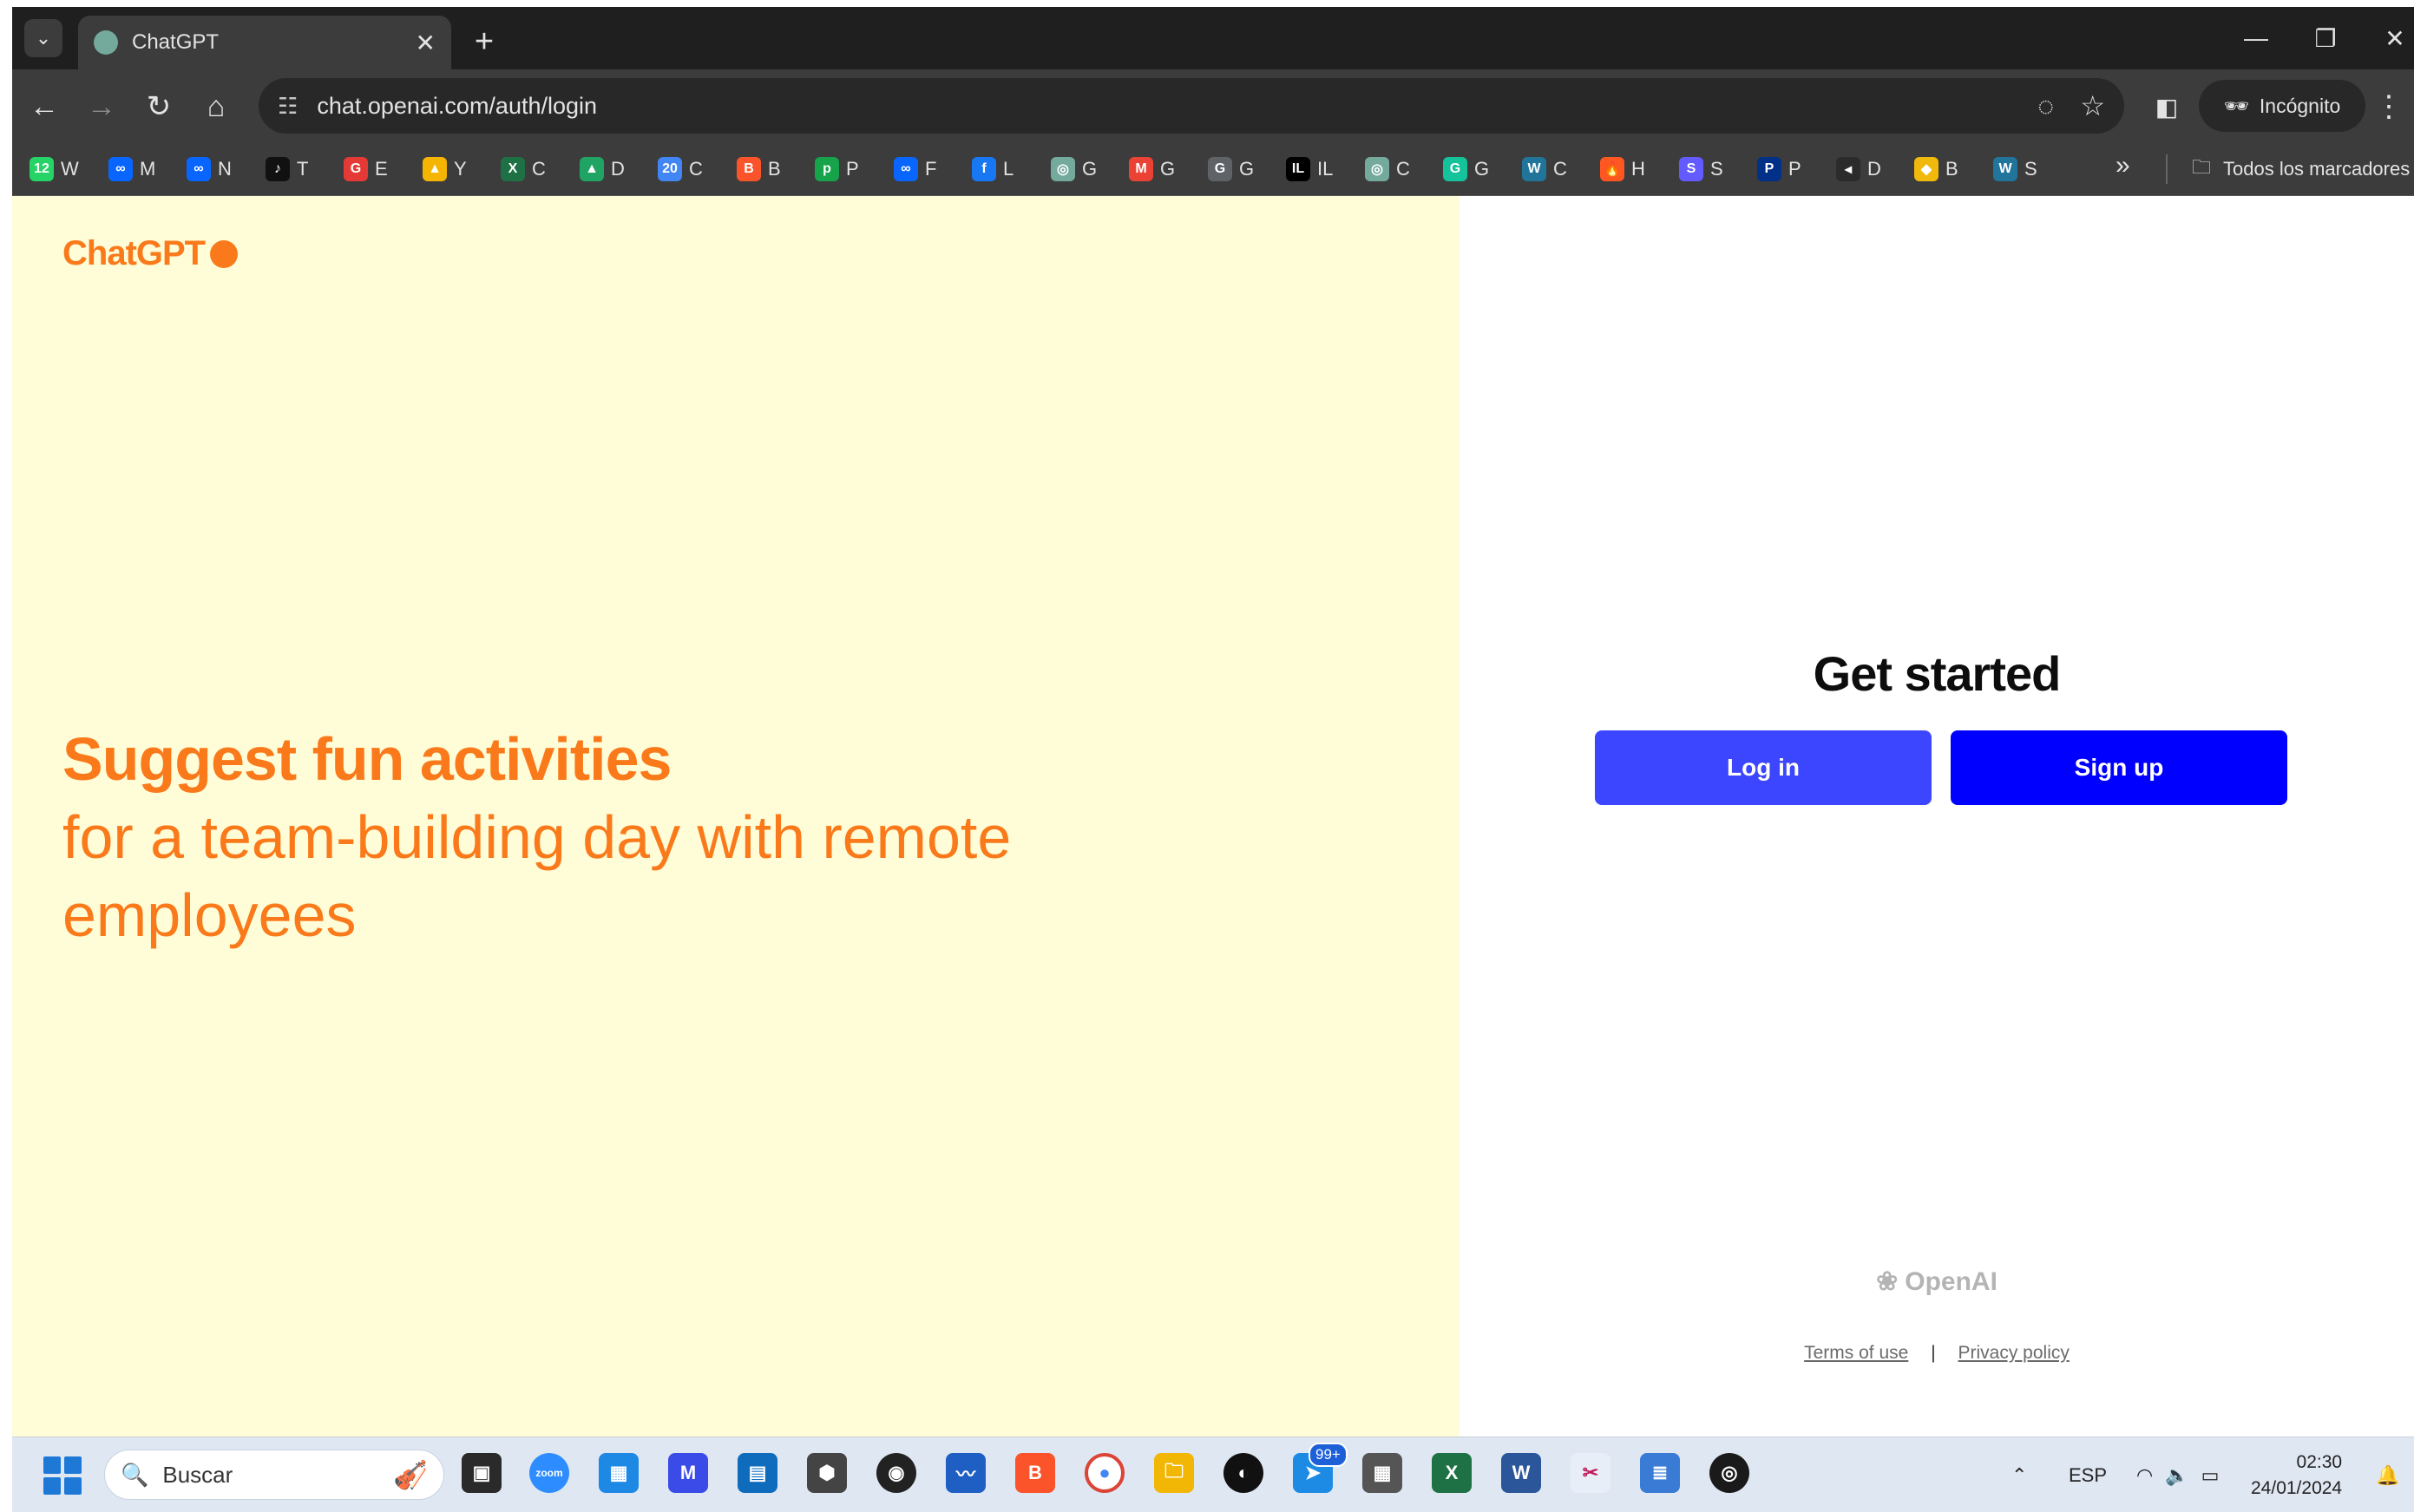  What do you see at coordinates (759, 169) in the screenshot?
I see `bookmark-item: BB` at bounding box center [759, 169].